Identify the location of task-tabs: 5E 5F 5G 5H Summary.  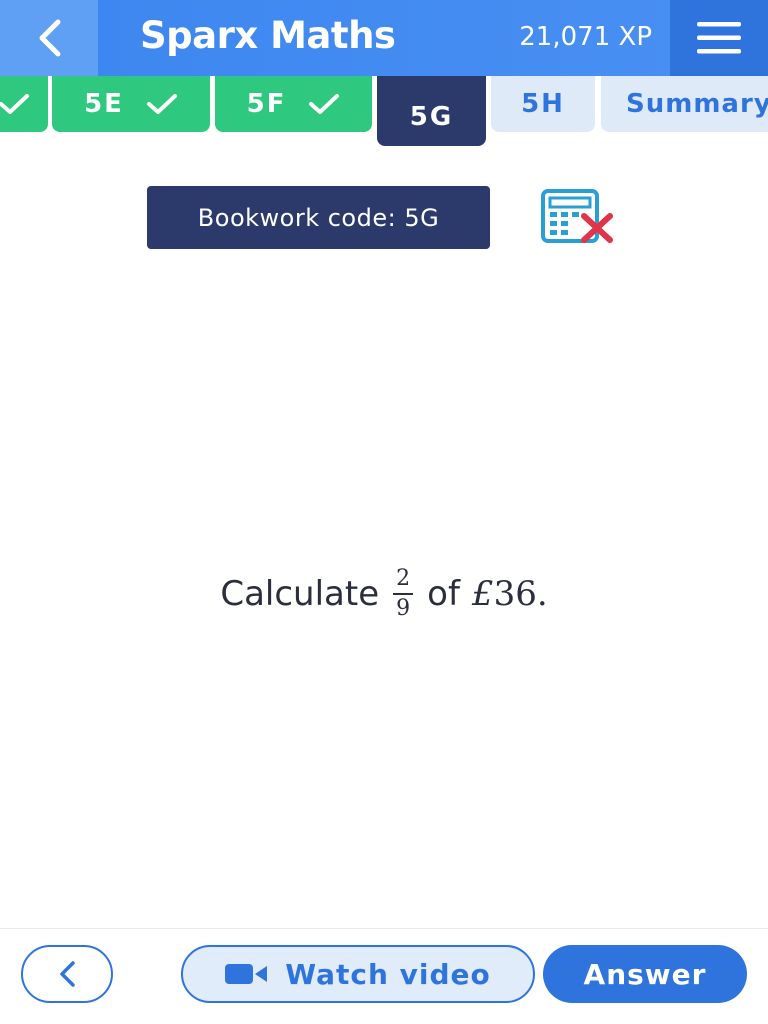
(384, 112).